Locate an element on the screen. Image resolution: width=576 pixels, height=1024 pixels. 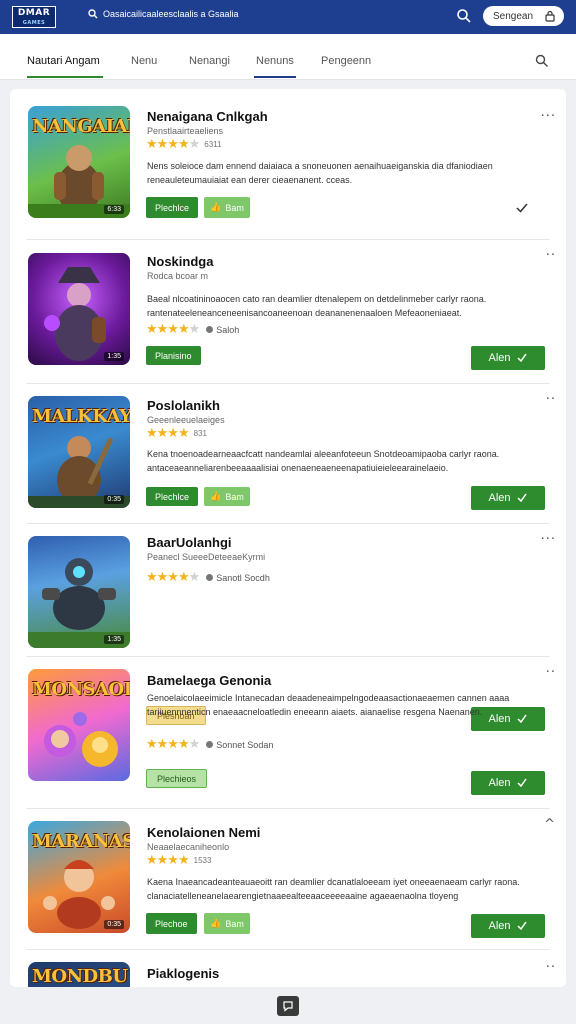
app-logo: DMAR GAMES is located at coordinates (34, 17).